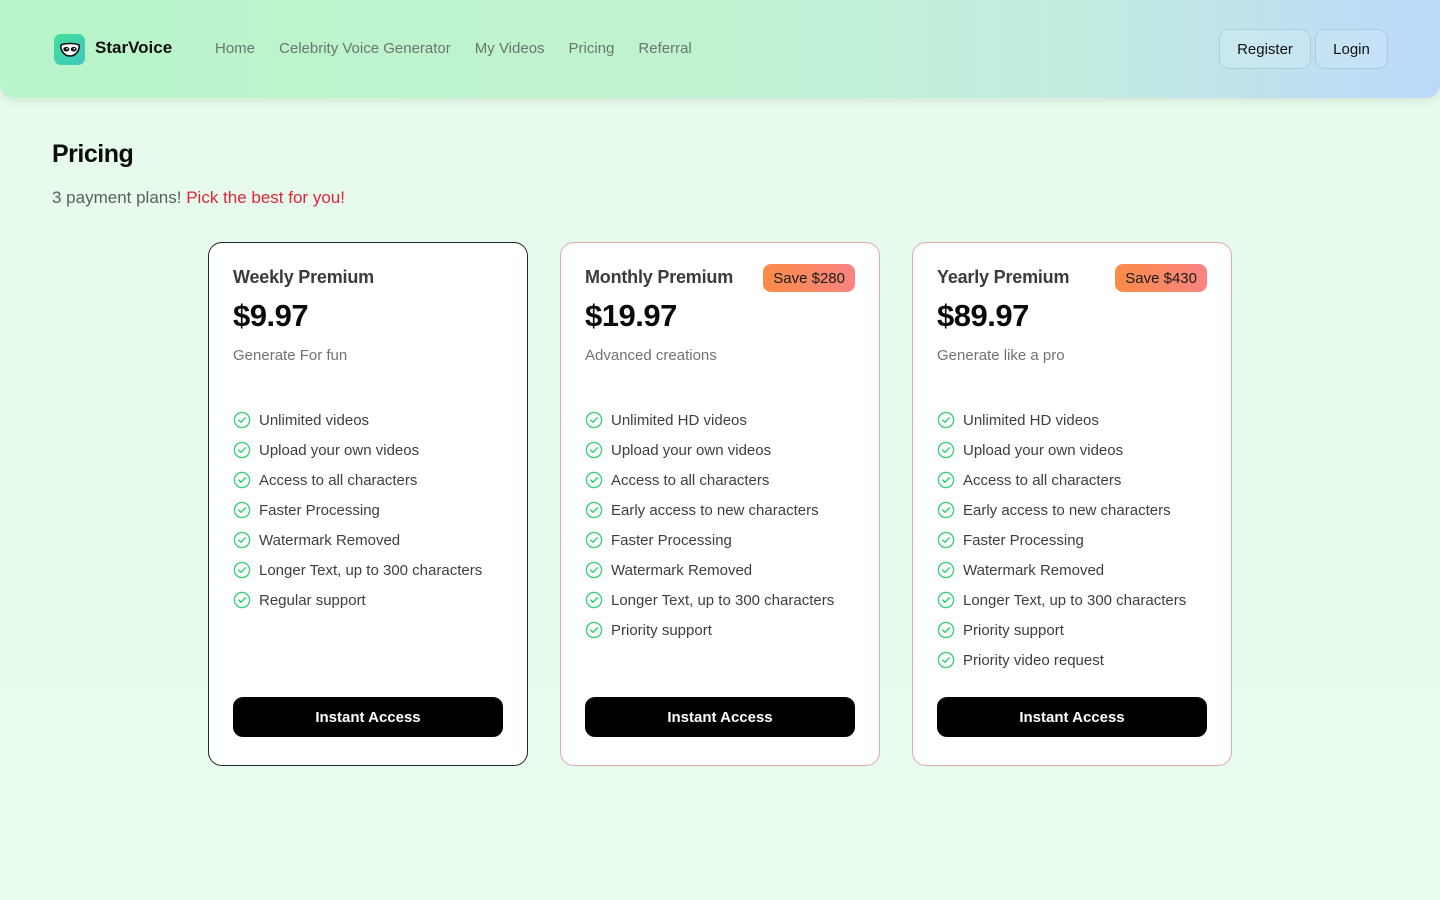 The height and width of the screenshot is (900, 1440). I want to click on save-badge: Save $280, so click(809, 278).